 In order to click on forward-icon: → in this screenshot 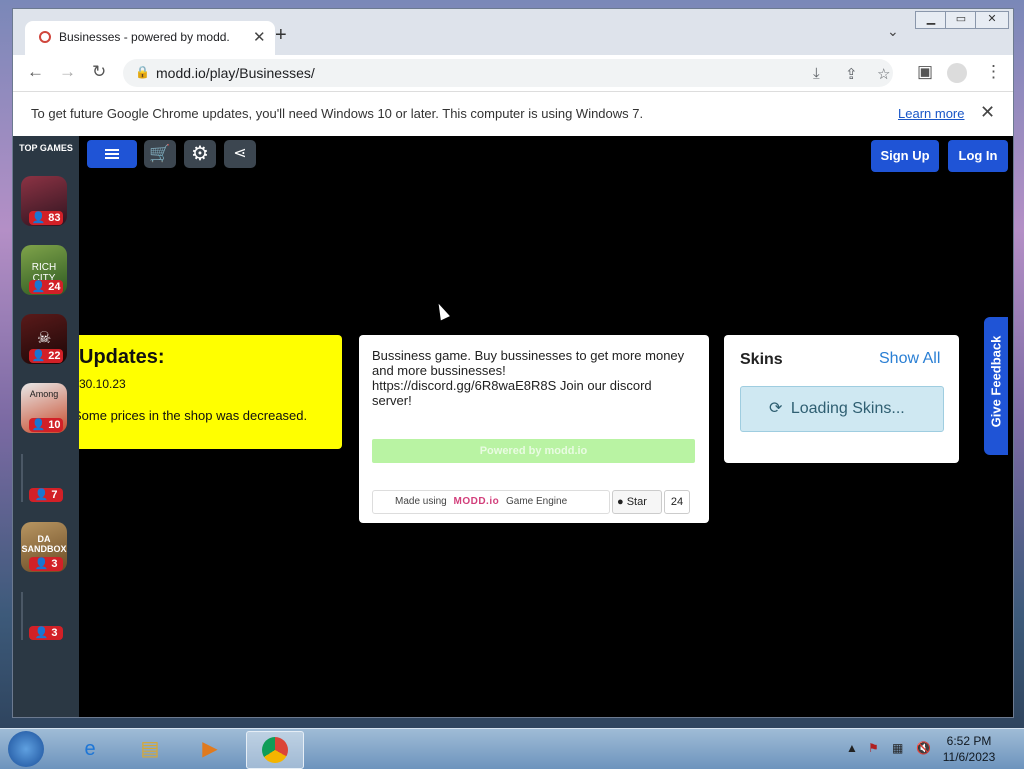, I will do `click(67, 72)`.